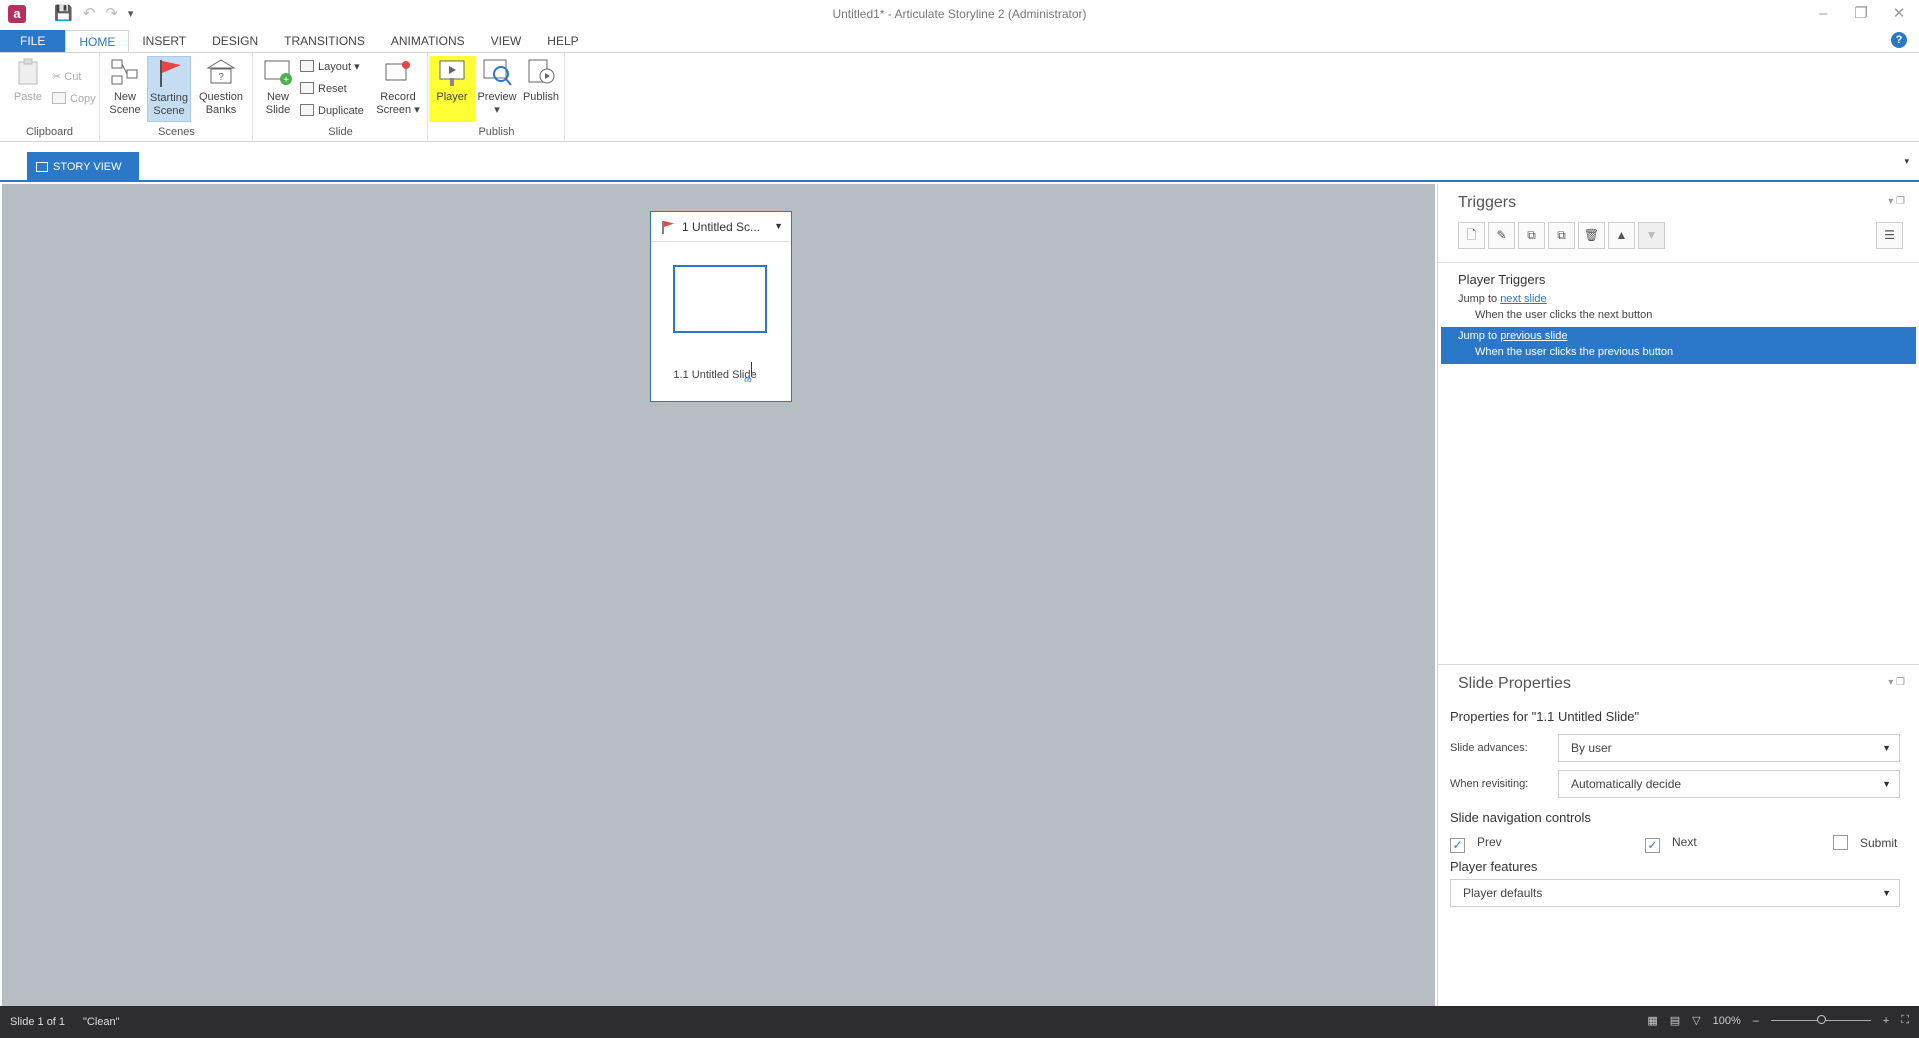  I want to click on slide-link-line, so click(751, 368).